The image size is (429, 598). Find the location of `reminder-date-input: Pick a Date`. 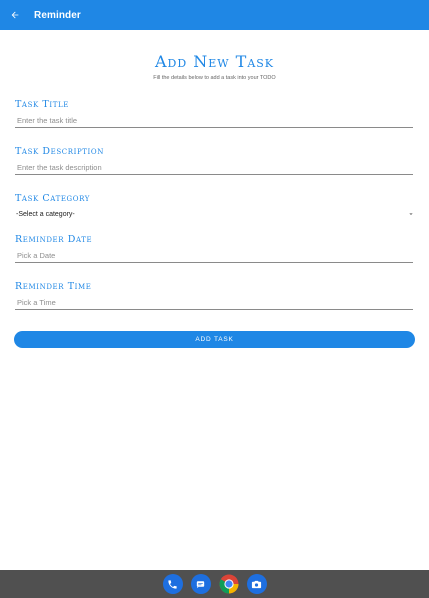

reminder-date-input: Pick a Date is located at coordinates (214, 256).